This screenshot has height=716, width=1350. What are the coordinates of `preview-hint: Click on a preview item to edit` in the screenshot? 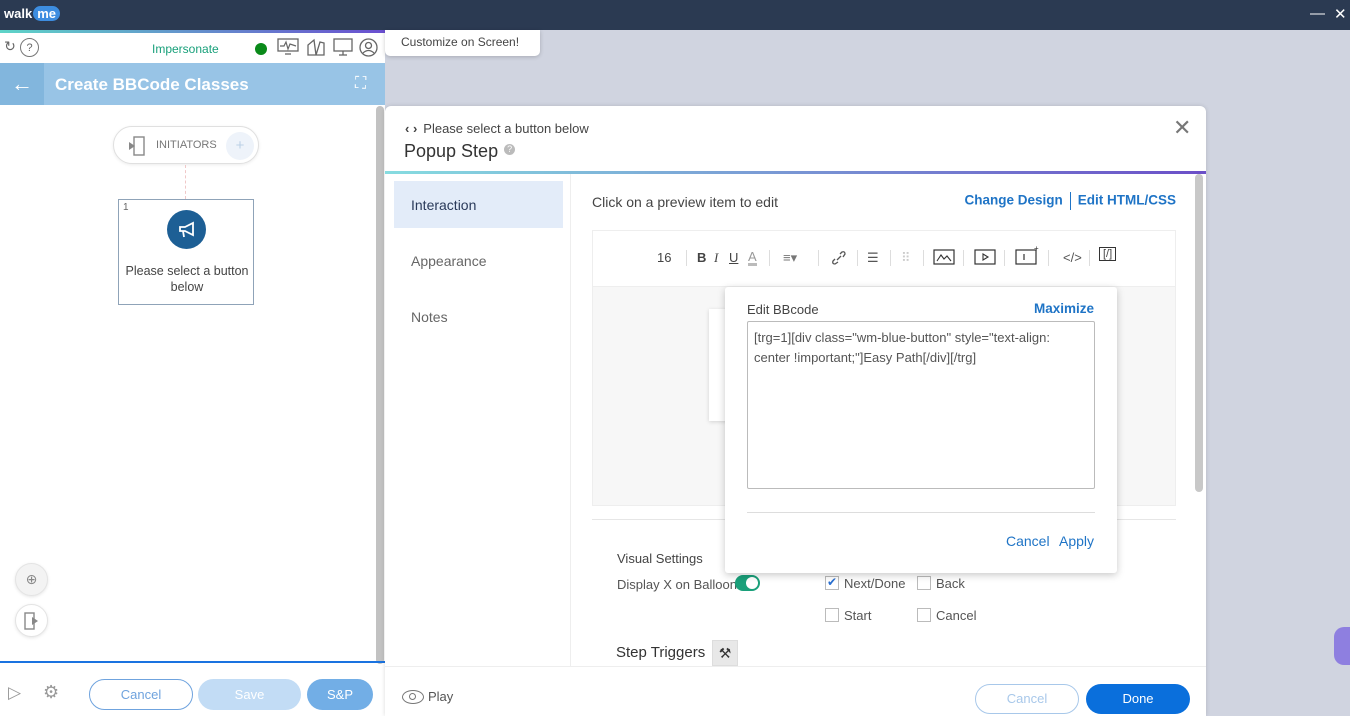 It's located at (685, 202).